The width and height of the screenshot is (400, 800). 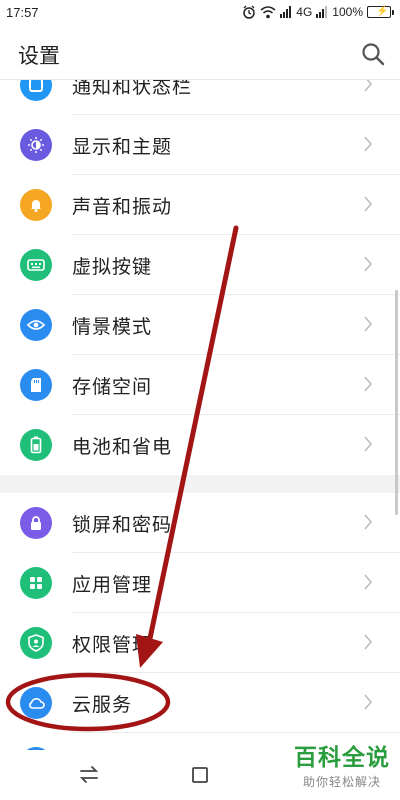 I want to click on page-title: 设置, so click(x=39, y=56).